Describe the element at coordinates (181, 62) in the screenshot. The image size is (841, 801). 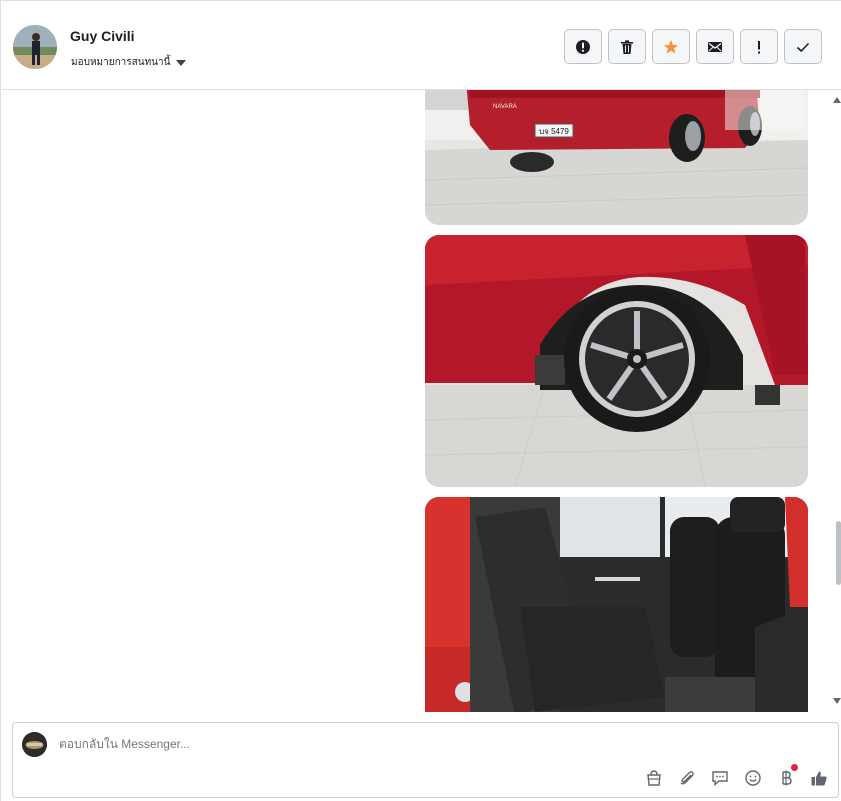
I see `caret-down-icon` at that location.